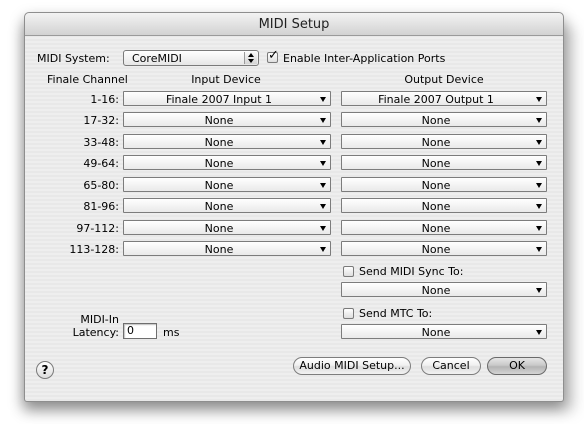 This screenshot has height=424, width=584. What do you see at coordinates (171, 332) in the screenshot?
I see `latency-unit: ms` at bounding box center [171, 332].